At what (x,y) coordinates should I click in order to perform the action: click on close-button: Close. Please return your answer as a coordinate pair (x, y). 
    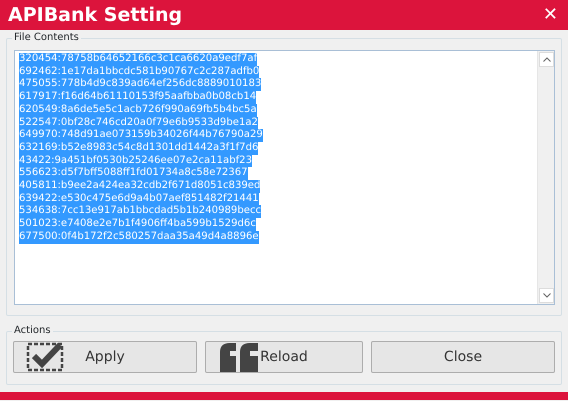
    Looking at the image, I should click on (463, 357).